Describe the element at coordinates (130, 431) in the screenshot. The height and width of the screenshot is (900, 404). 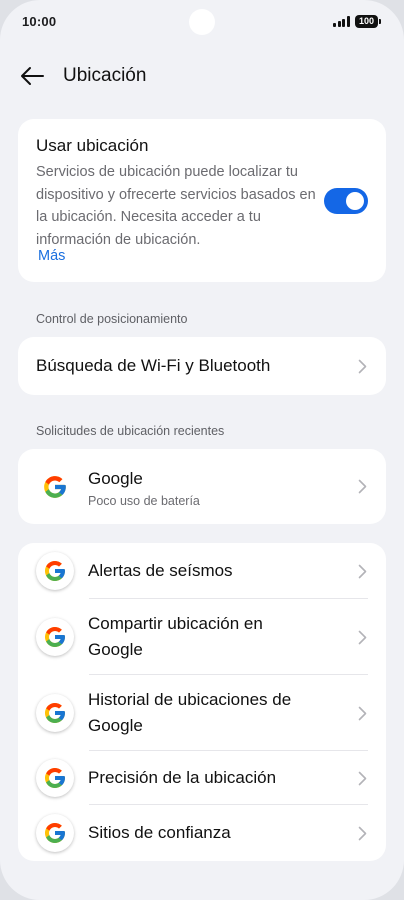
I see `recent-requests-section-header: Solicitudes de ubicación recientes` at that location.